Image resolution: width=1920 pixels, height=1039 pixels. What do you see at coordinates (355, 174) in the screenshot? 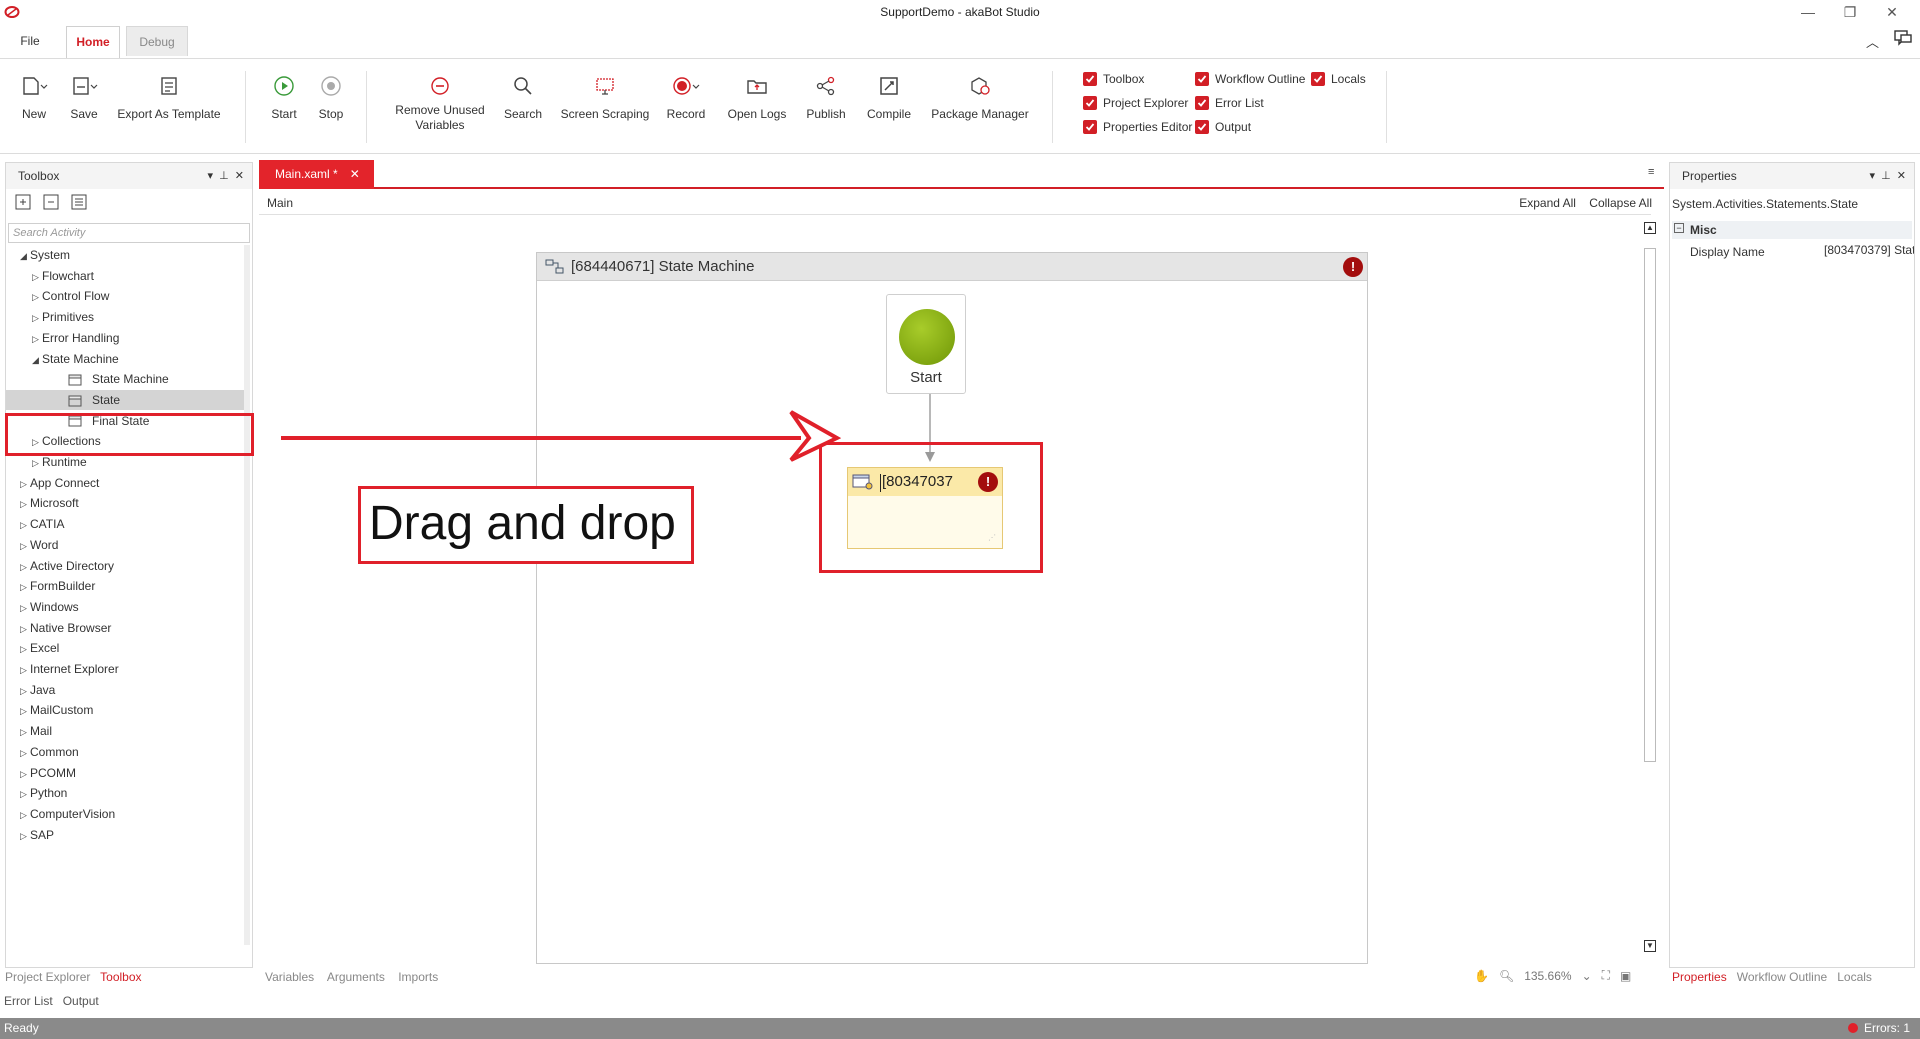
I see `close-tab-icon: ✕` at bounding box center [355, 174].